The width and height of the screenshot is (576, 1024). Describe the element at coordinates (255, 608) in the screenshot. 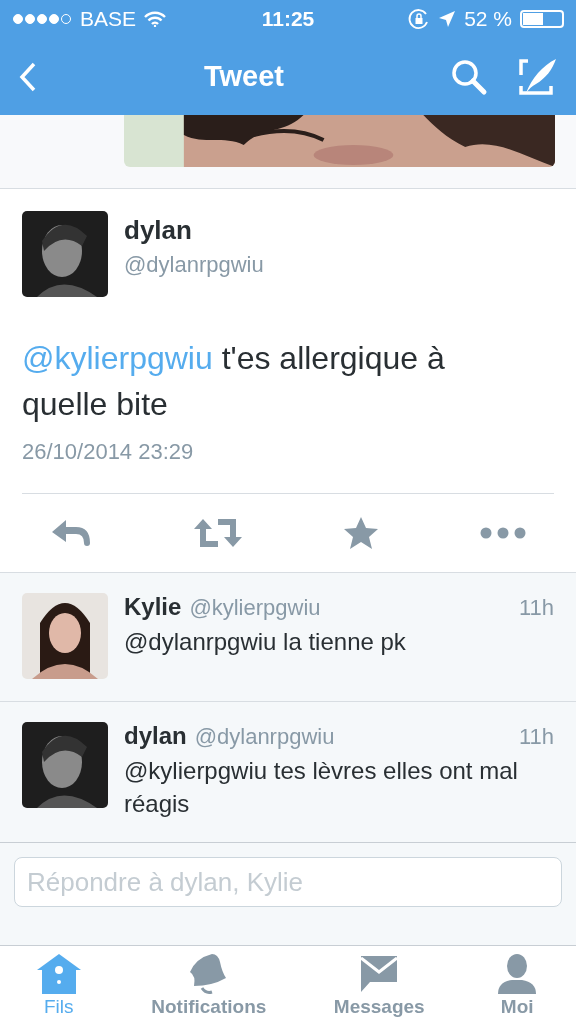

I see `reply-author-handle: @kylierpgwiu` at that location.